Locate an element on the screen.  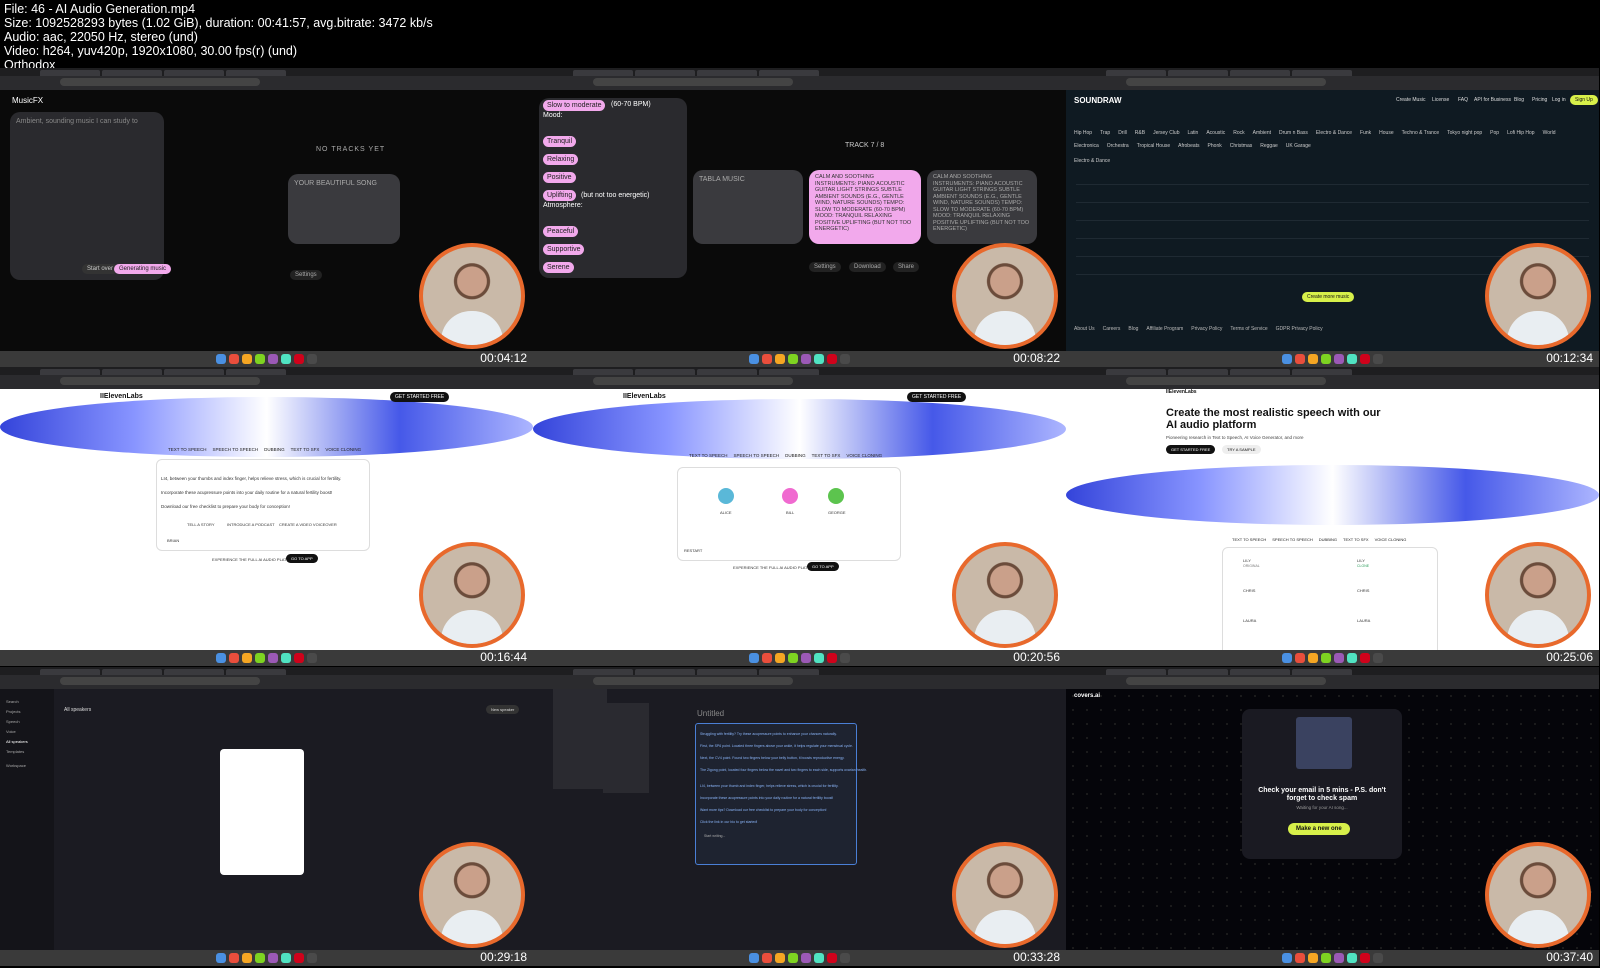
create-more-button: Create more music is located at coordinates (1328, 297).